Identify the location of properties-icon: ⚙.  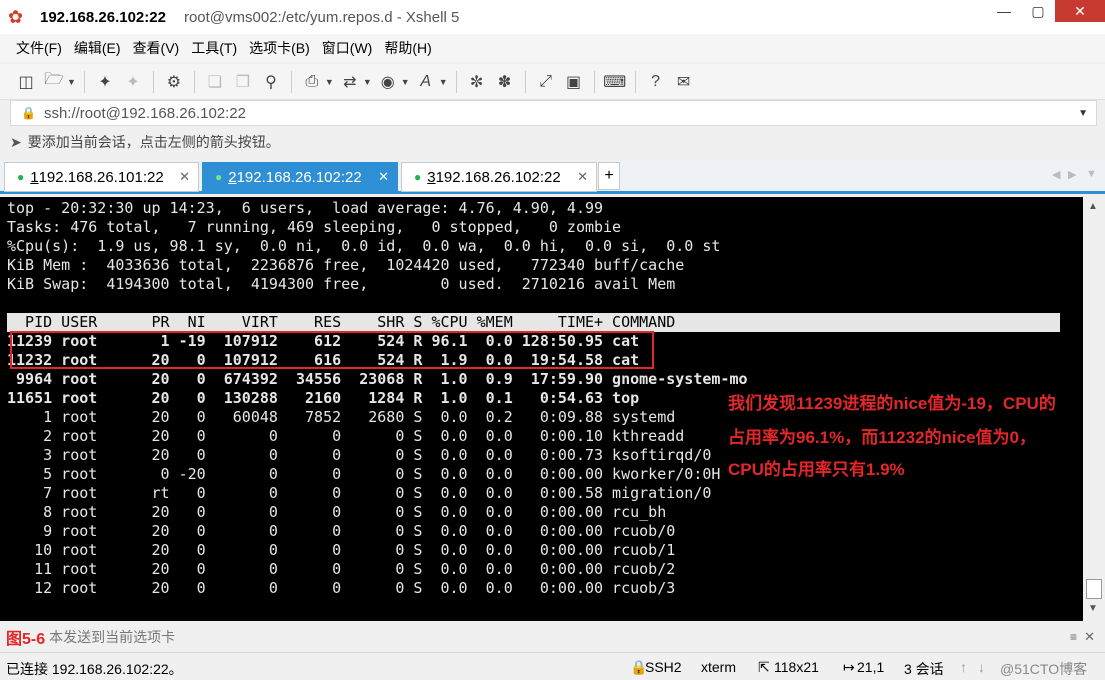
(174, 82).